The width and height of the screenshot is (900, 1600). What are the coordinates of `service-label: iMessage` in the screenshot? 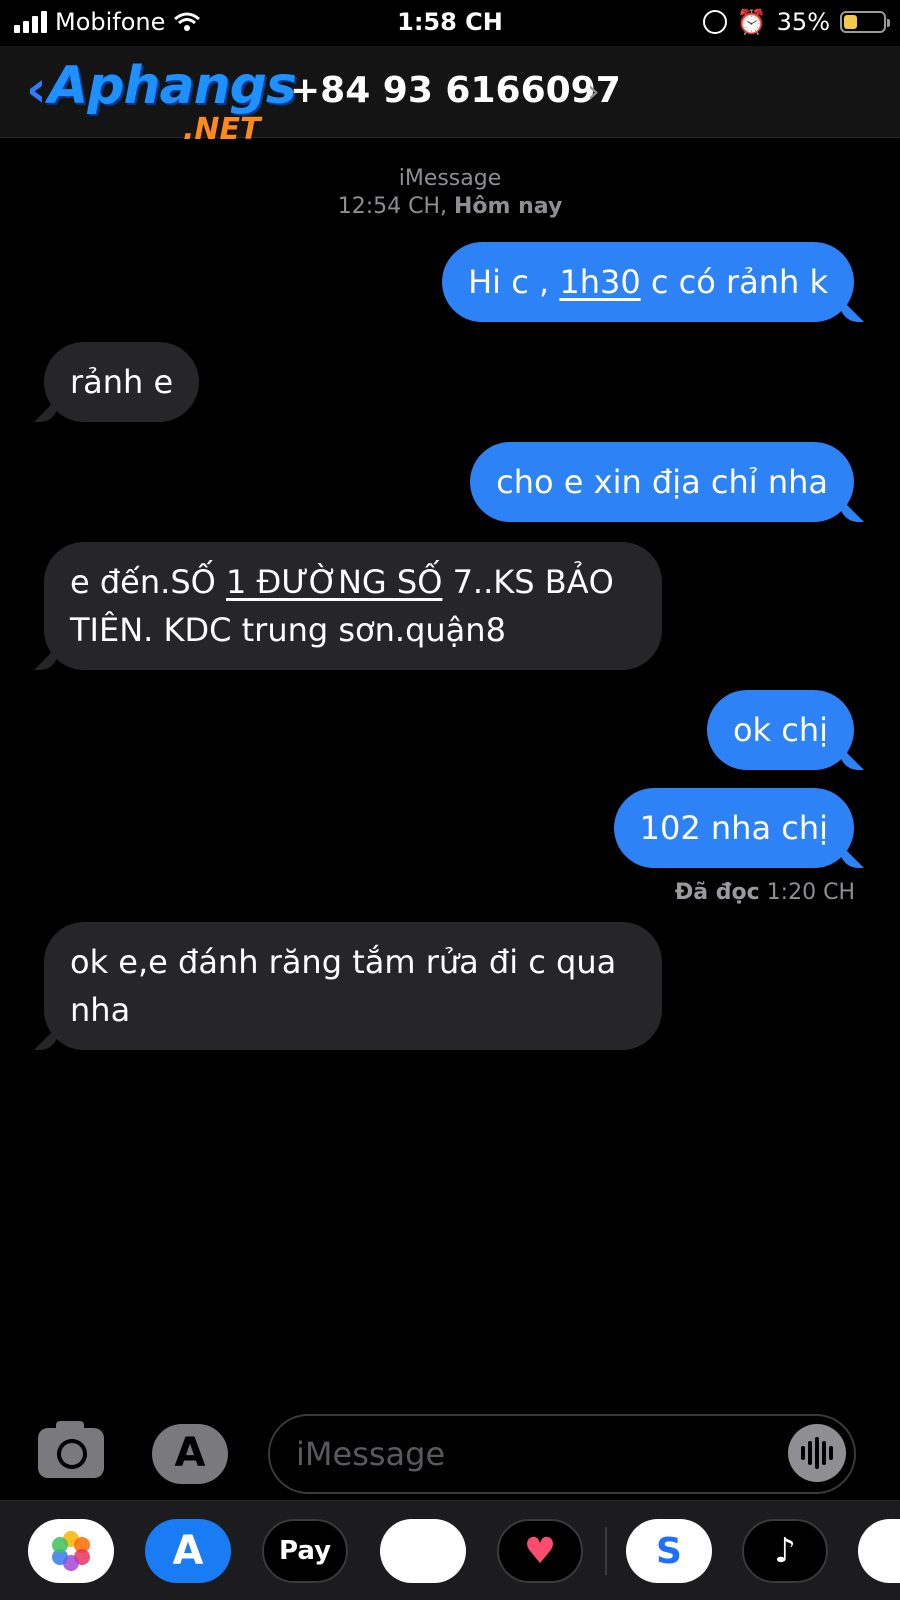 It's located at (450, 178).